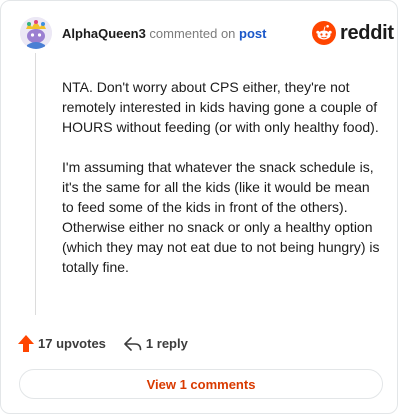 The image size is (400, 416). Describe the element at coordinates (104, 33) in the screenshot. I see `username-link: AlphaQueen3` at that location.